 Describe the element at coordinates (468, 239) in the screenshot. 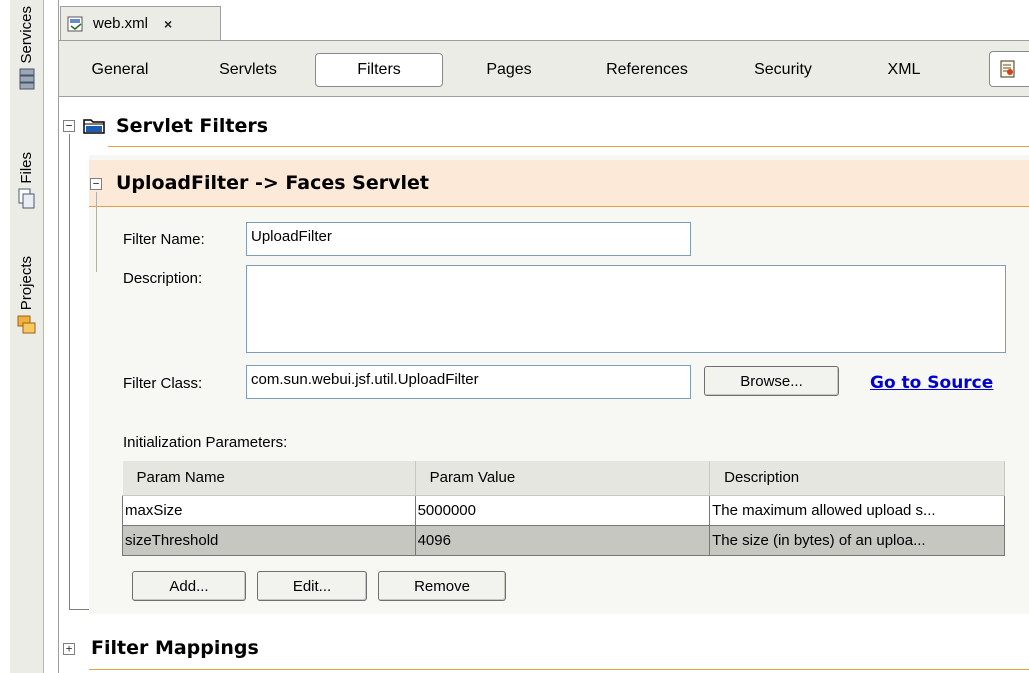

I see `filter-name-field: UploadFilter` at that location.